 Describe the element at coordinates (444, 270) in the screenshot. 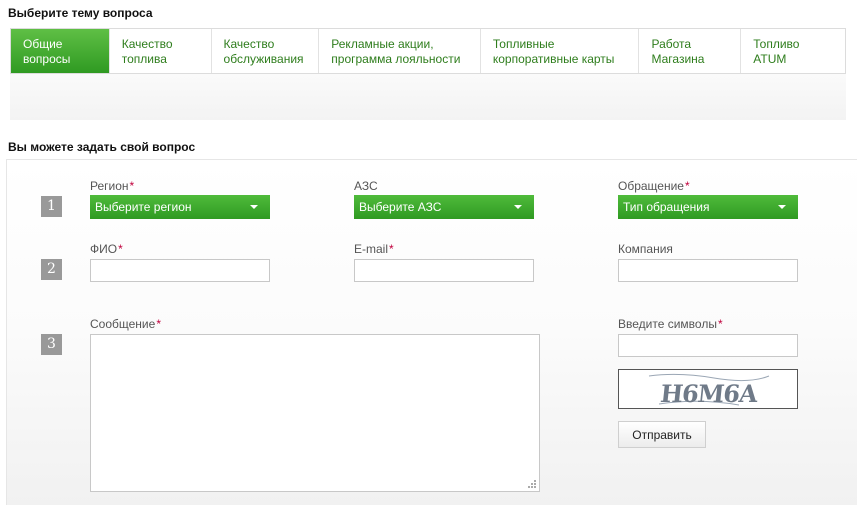

I see `email-input` at that location.